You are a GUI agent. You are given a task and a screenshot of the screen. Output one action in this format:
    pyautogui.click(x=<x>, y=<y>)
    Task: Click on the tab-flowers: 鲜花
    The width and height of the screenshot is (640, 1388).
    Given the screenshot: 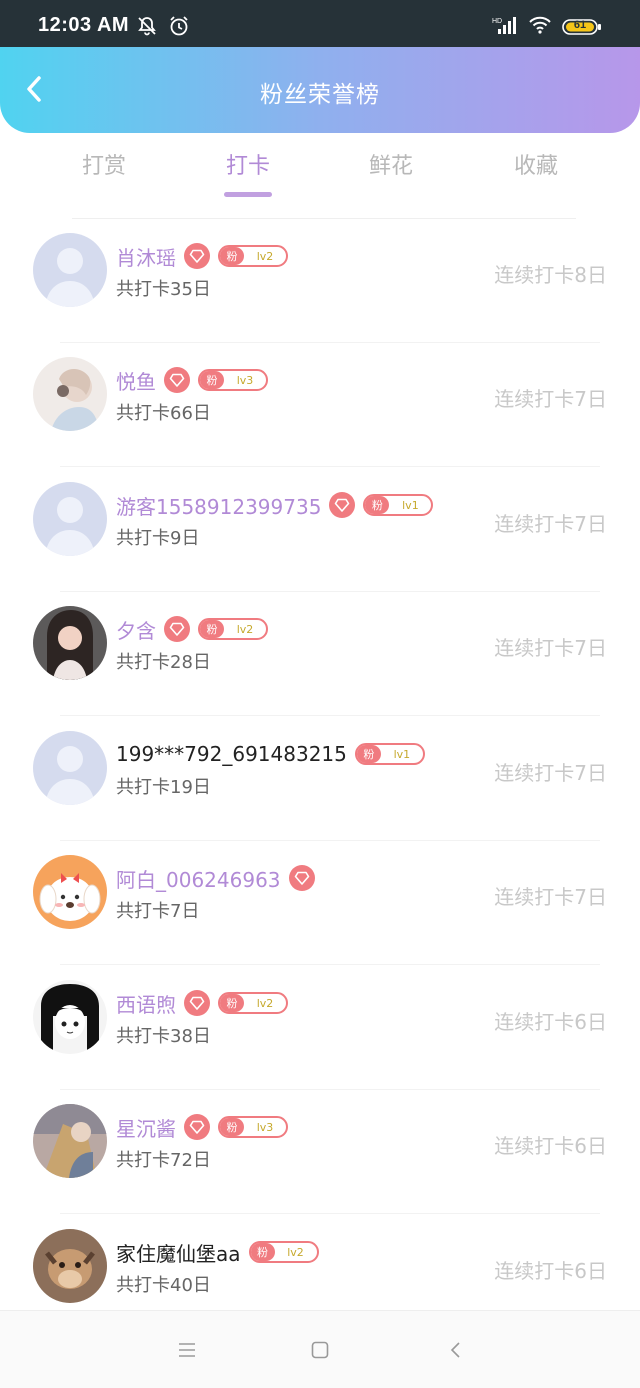 What is the action you would take?
    pyautogui.click(x=391, y=164)
    